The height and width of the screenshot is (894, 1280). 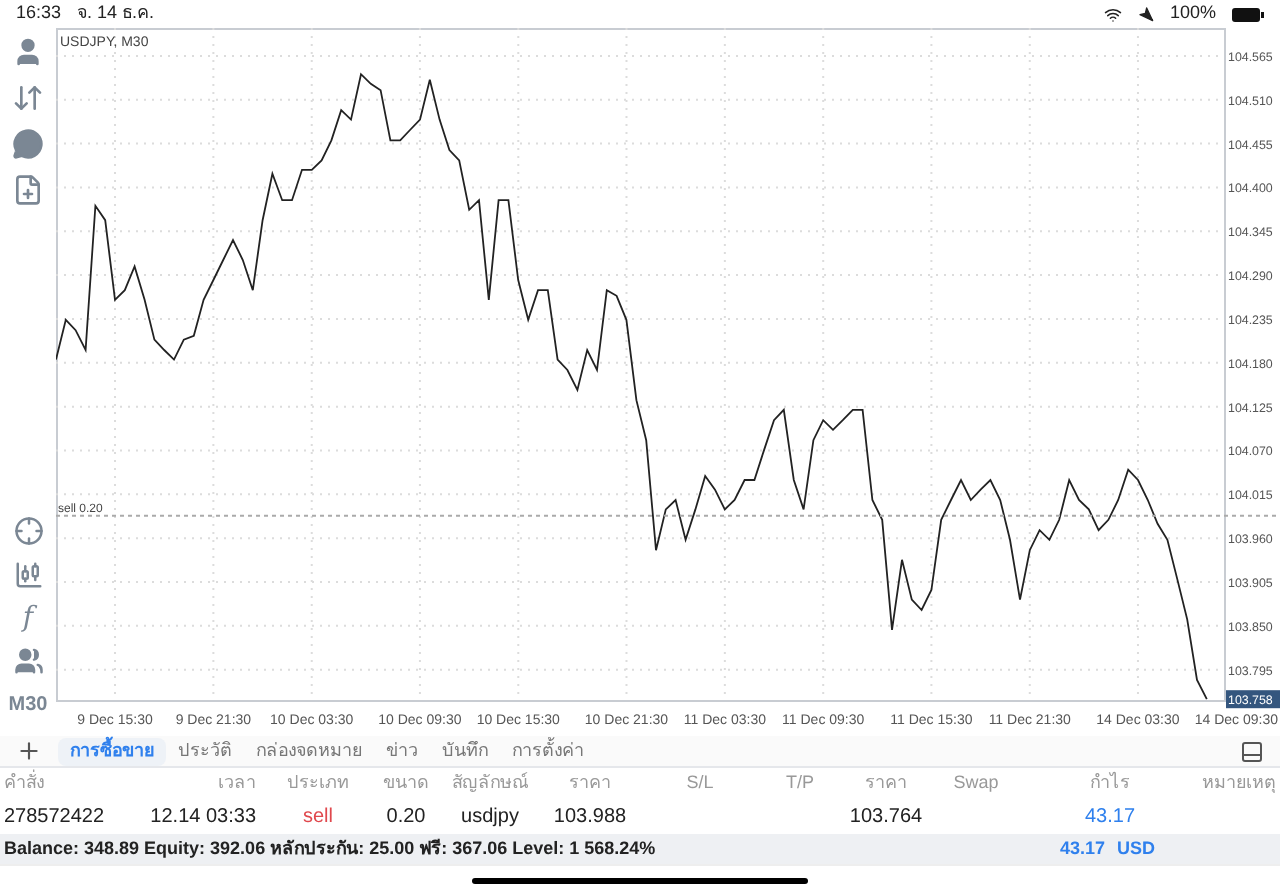 I want to click on panel-tab: การตั้งค่า, so click(x=548, y=751).